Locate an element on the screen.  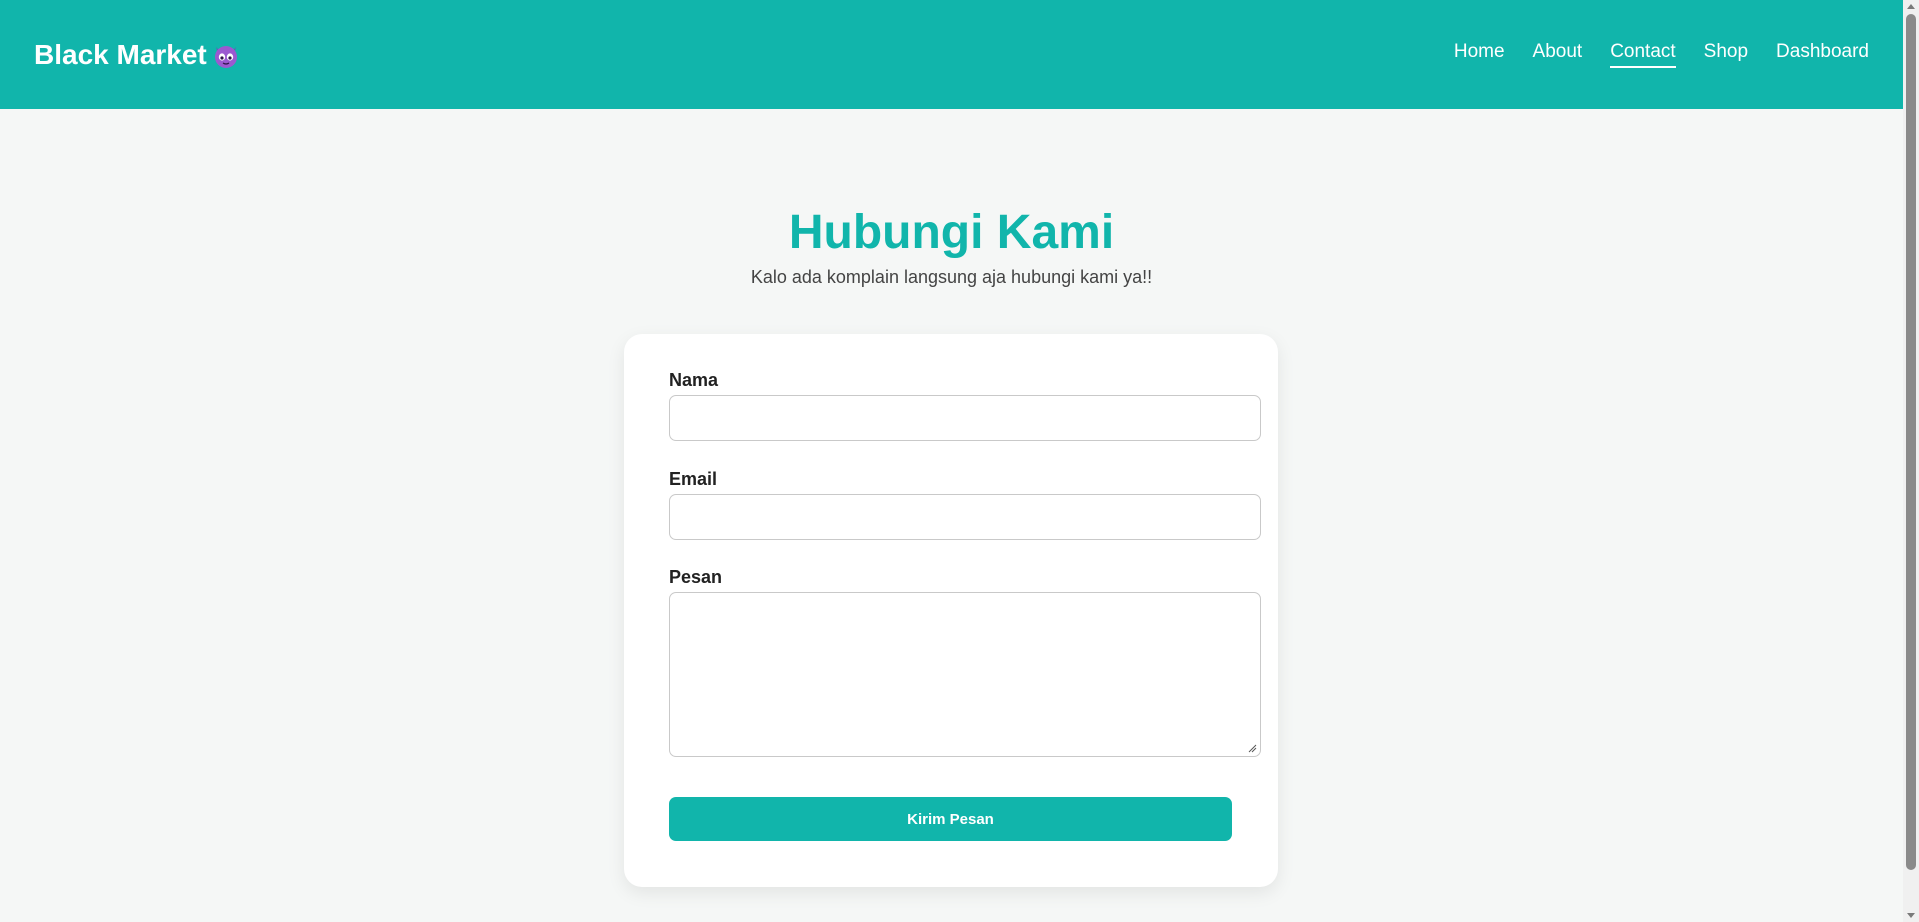
email-field is located at coordinates (965, 517).